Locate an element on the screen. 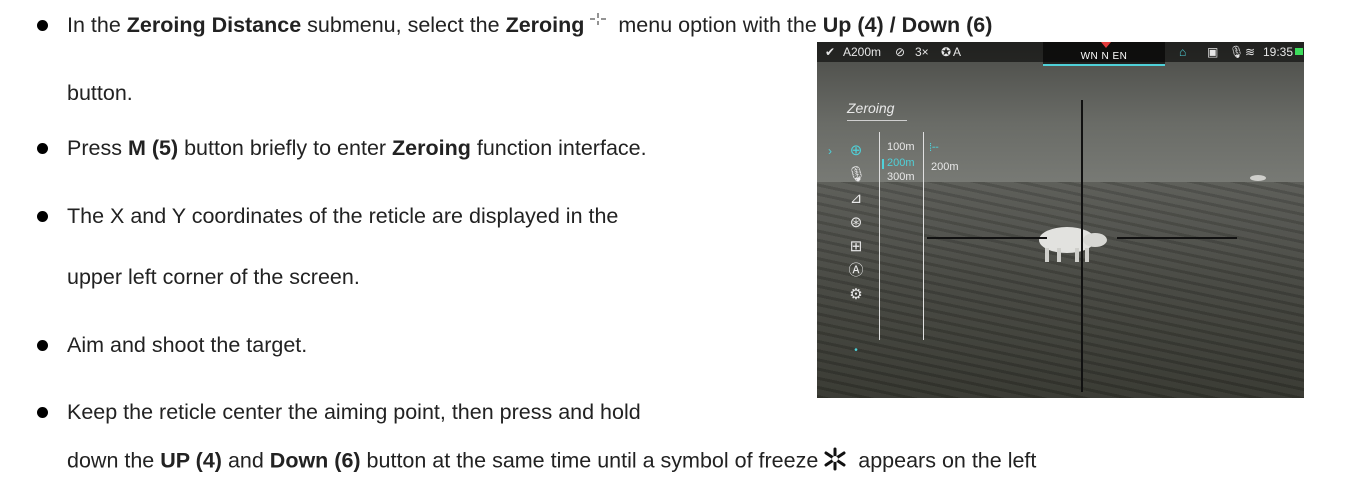  compass-menu-icon: Ⓐ is located at coordinates (856, 271).